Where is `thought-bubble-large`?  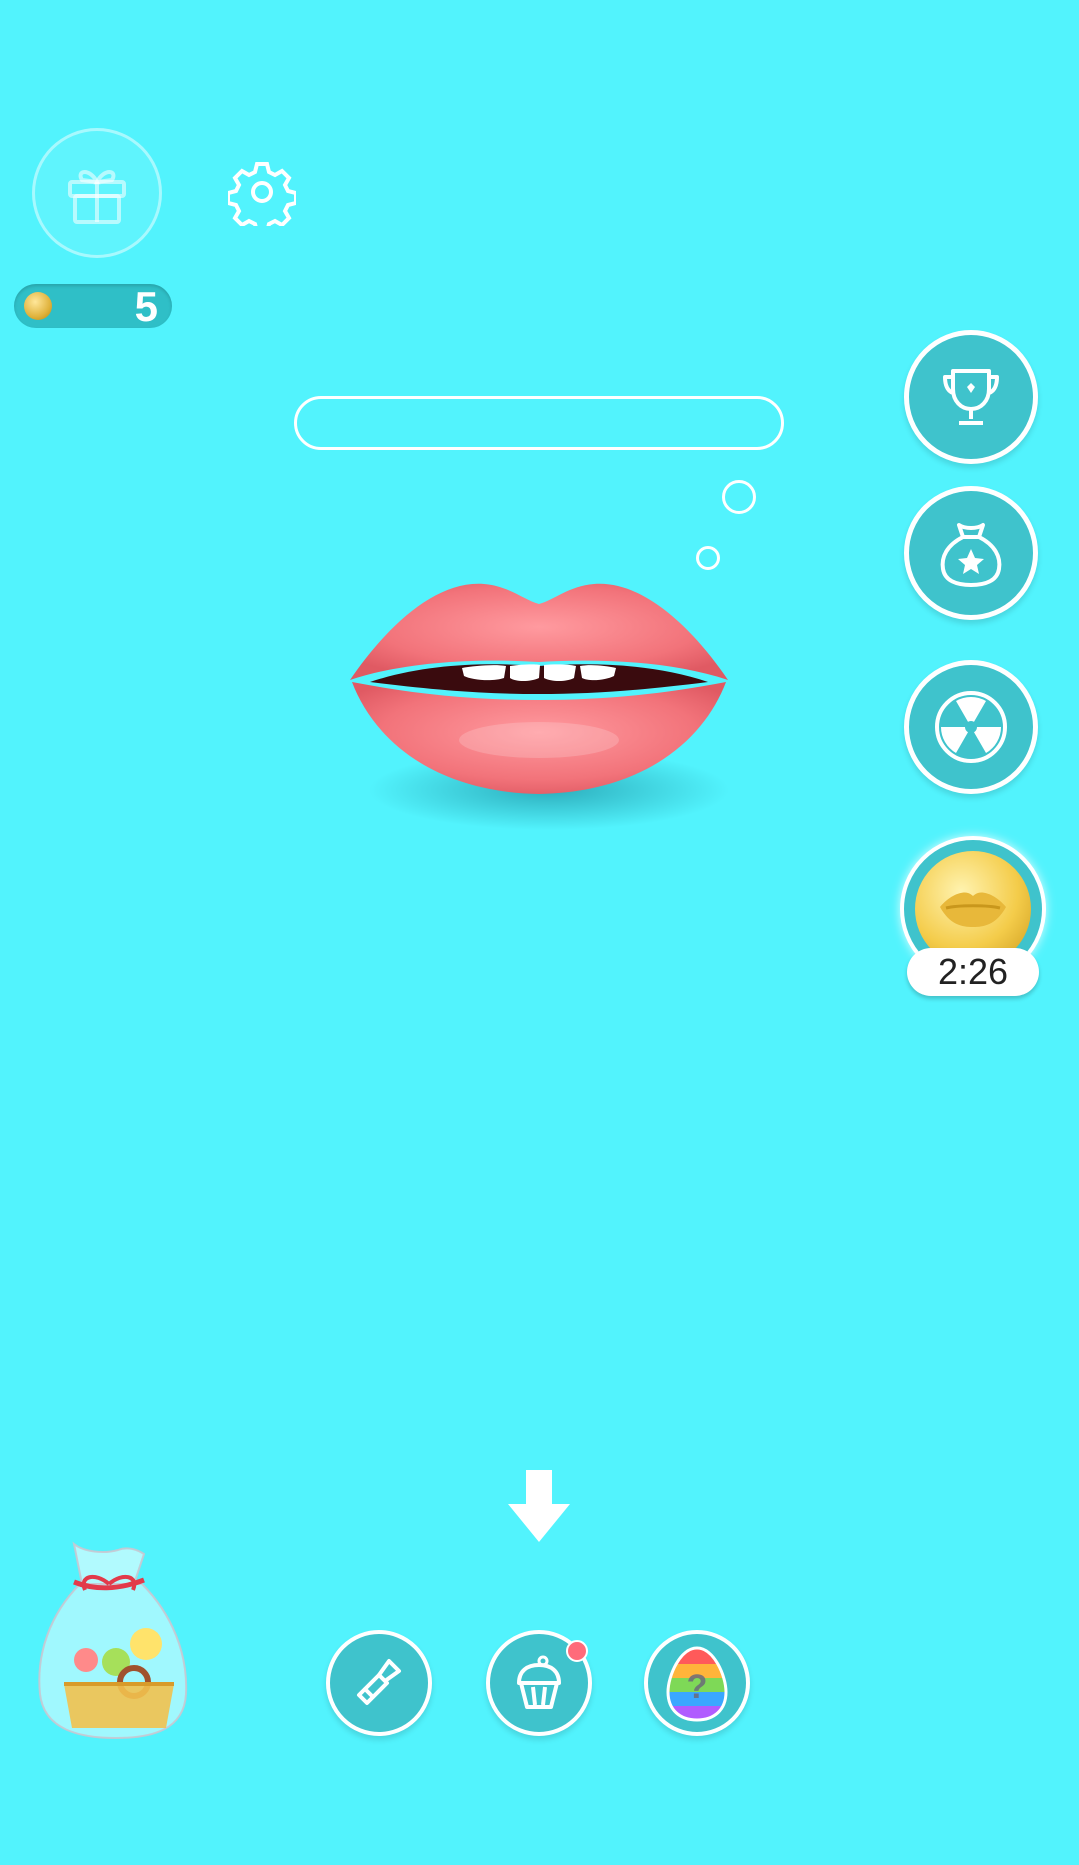 thought-bubble-large is located at coordinates (739, 497).